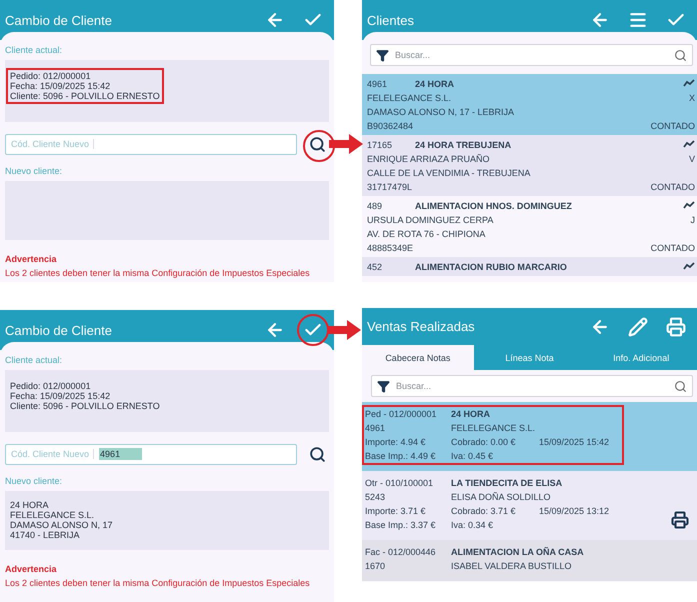  I want to click on customer-name: FELELEGANCE S.L., so click(493, 428).